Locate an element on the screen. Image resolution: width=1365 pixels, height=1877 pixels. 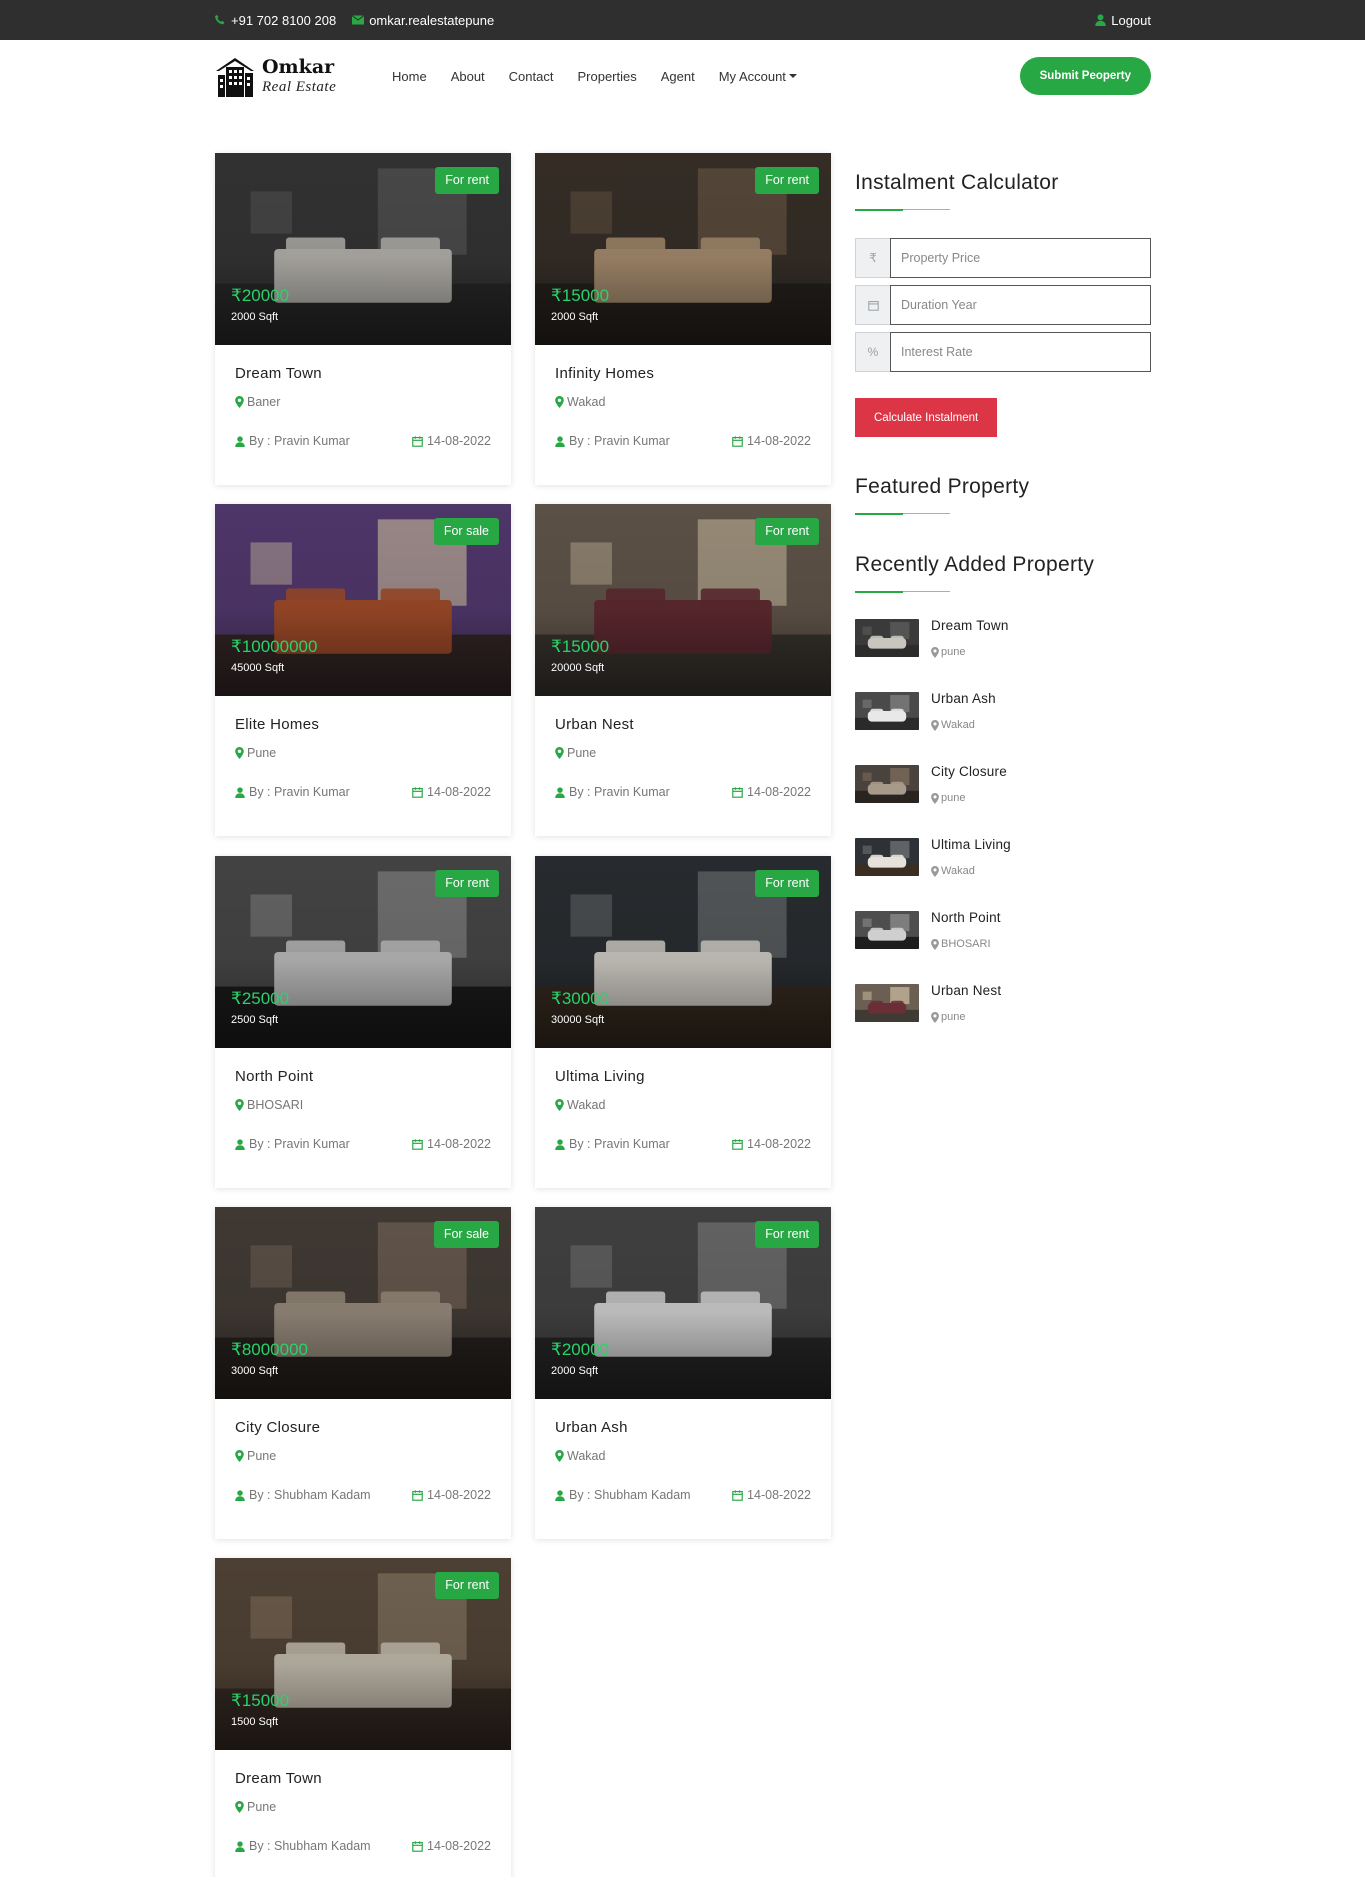
property-title: Infinity Homes is located at coordinates (683, 373).